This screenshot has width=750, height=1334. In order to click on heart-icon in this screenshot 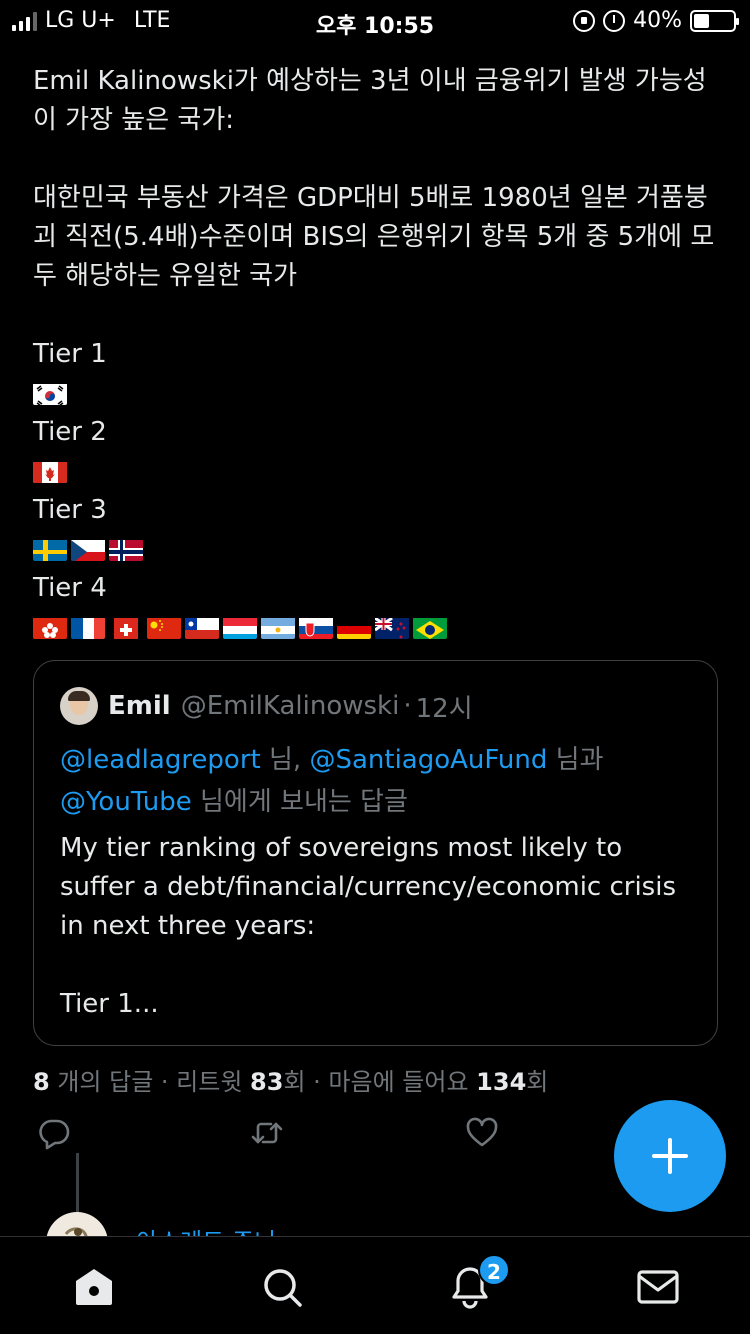, I will do `click(482, 1133)`.